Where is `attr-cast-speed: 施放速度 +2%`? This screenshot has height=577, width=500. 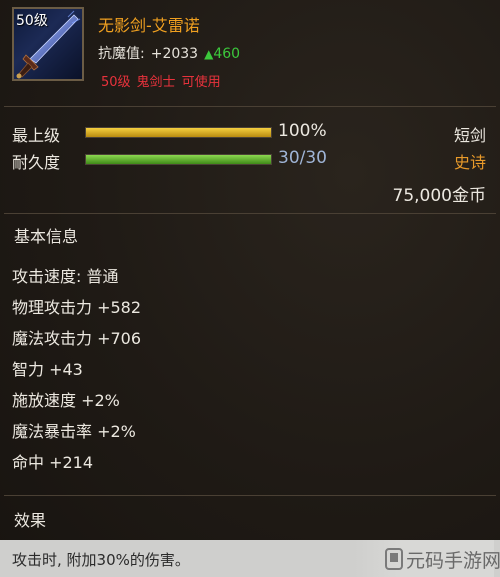
attr-cast-speed: 施放速度 +2% is located at coordinates (66, 400).